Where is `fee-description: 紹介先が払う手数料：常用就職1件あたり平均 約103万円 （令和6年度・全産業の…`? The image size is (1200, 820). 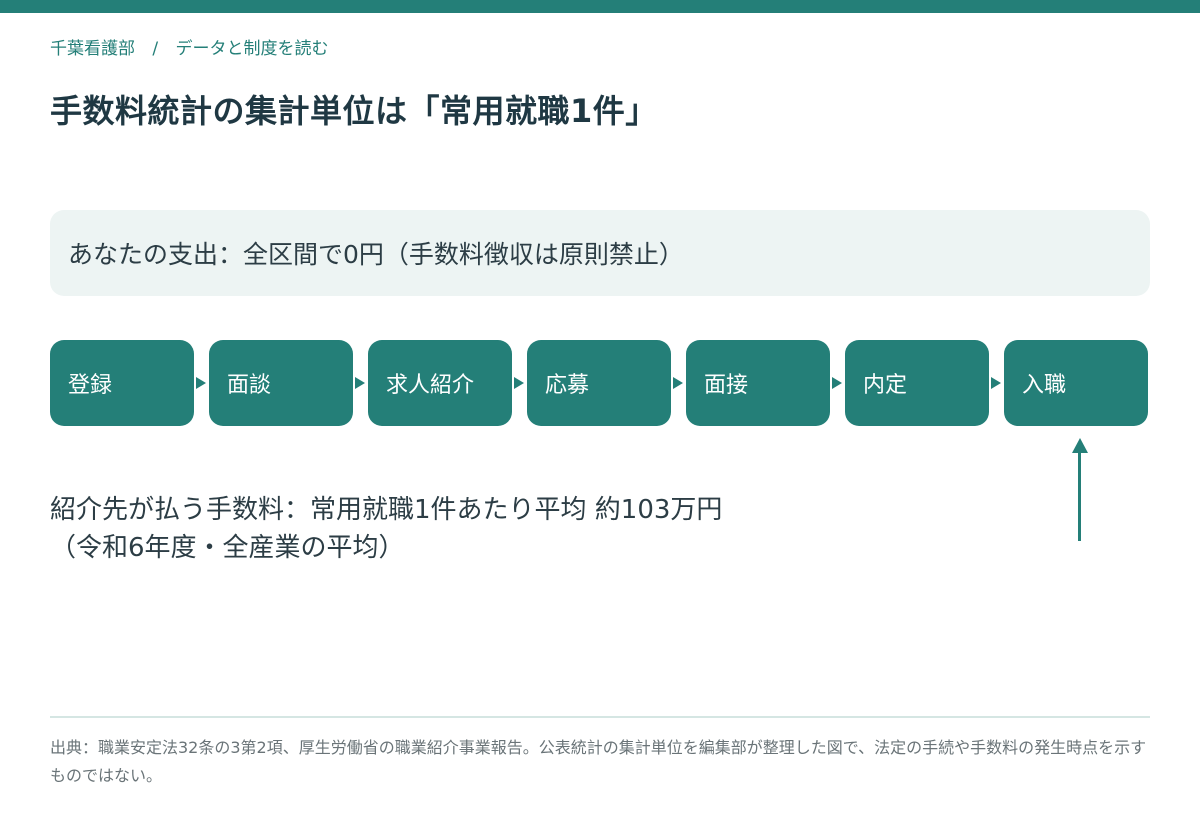 fee-description: 紹介先が払う手数料：常用就職1件あたり平均 約103万円 （令和6年度・全産業の… is located at coordinates (386, 529).